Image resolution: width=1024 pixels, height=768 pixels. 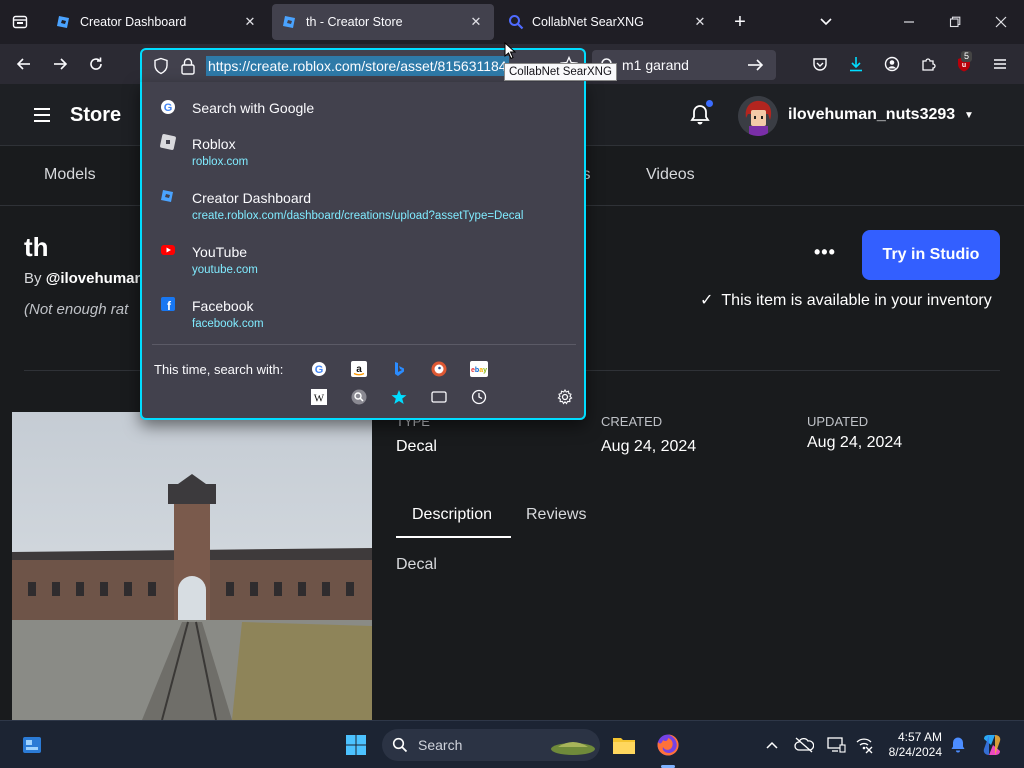 I want to click on suggestion-facebook: f Facebook facebook.com, so click(x=363, y=316).